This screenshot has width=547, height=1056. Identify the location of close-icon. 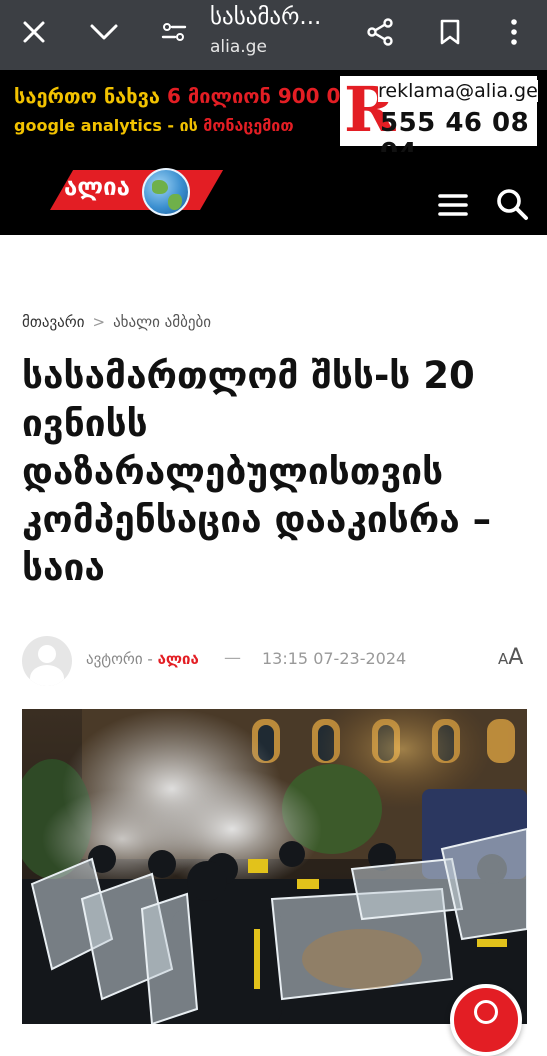
(34, 32).